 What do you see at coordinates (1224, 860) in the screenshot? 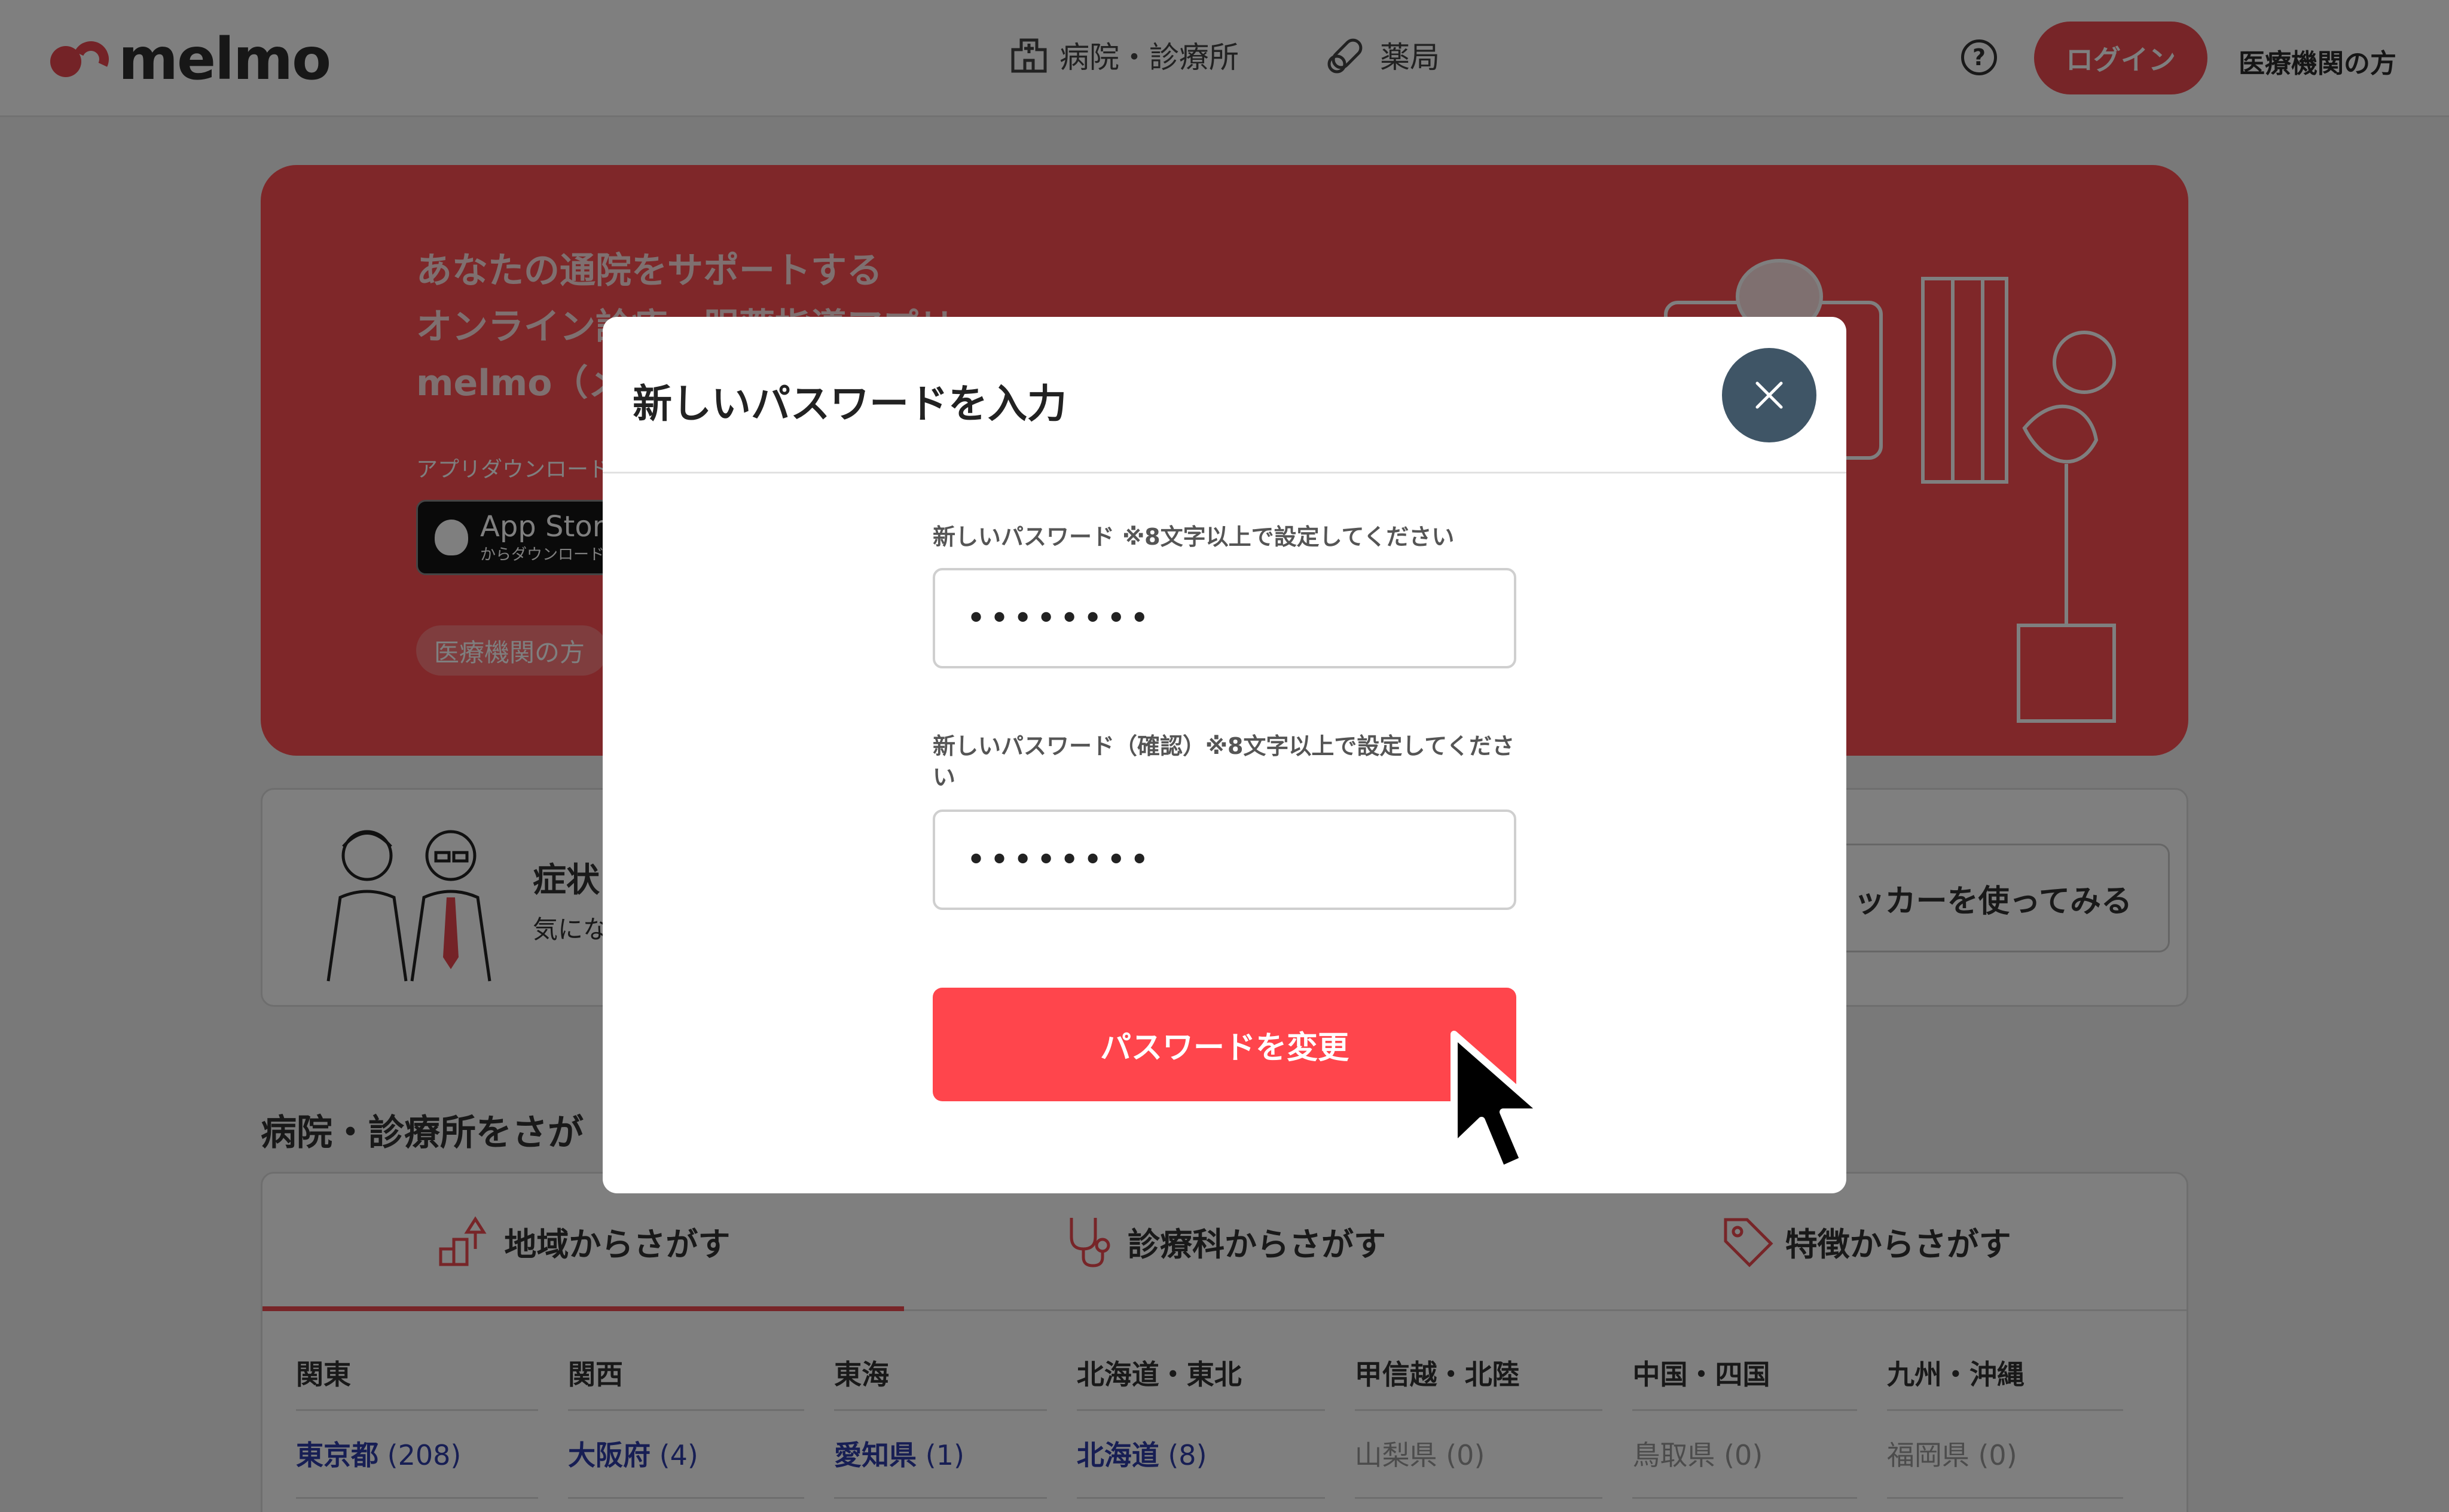
I see `confirm-password-input` at bounding box center [1224, 860].